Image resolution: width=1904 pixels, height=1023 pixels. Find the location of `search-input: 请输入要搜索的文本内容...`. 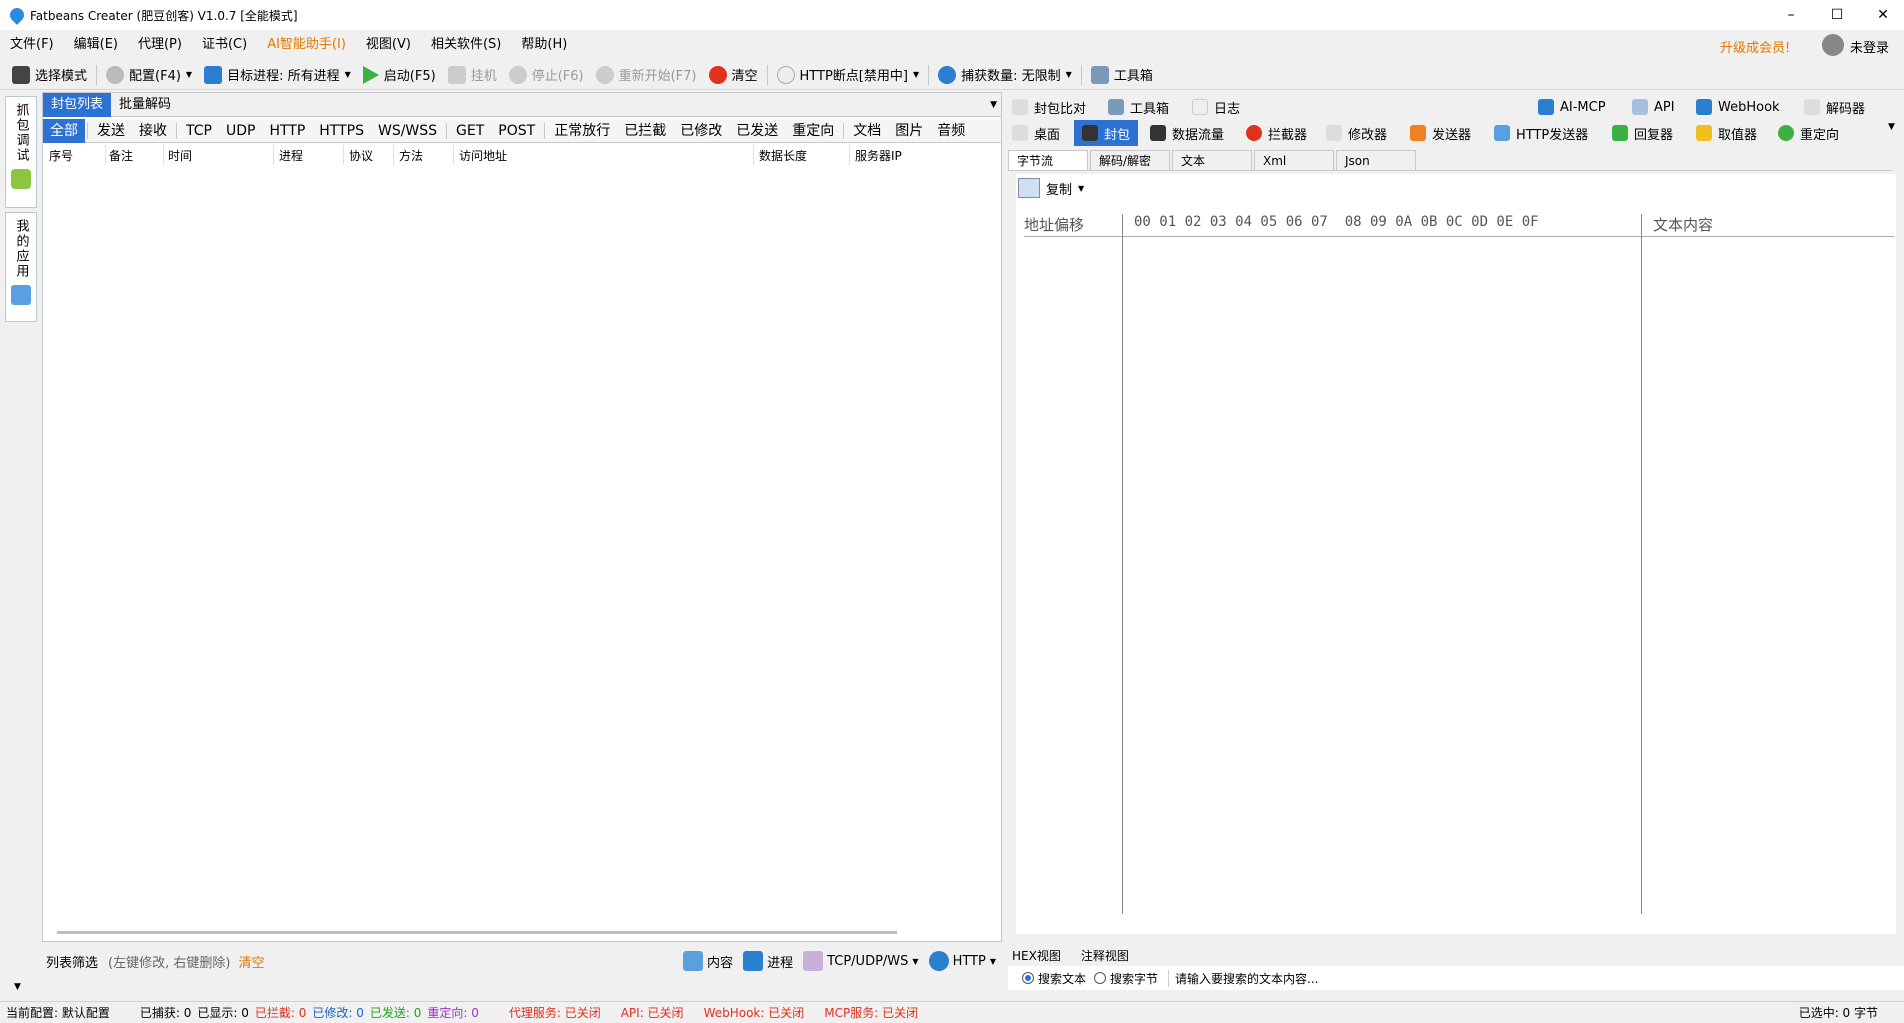

search-input: 请输入要搜索的文本内容... is located at coordinates (1536, 978).